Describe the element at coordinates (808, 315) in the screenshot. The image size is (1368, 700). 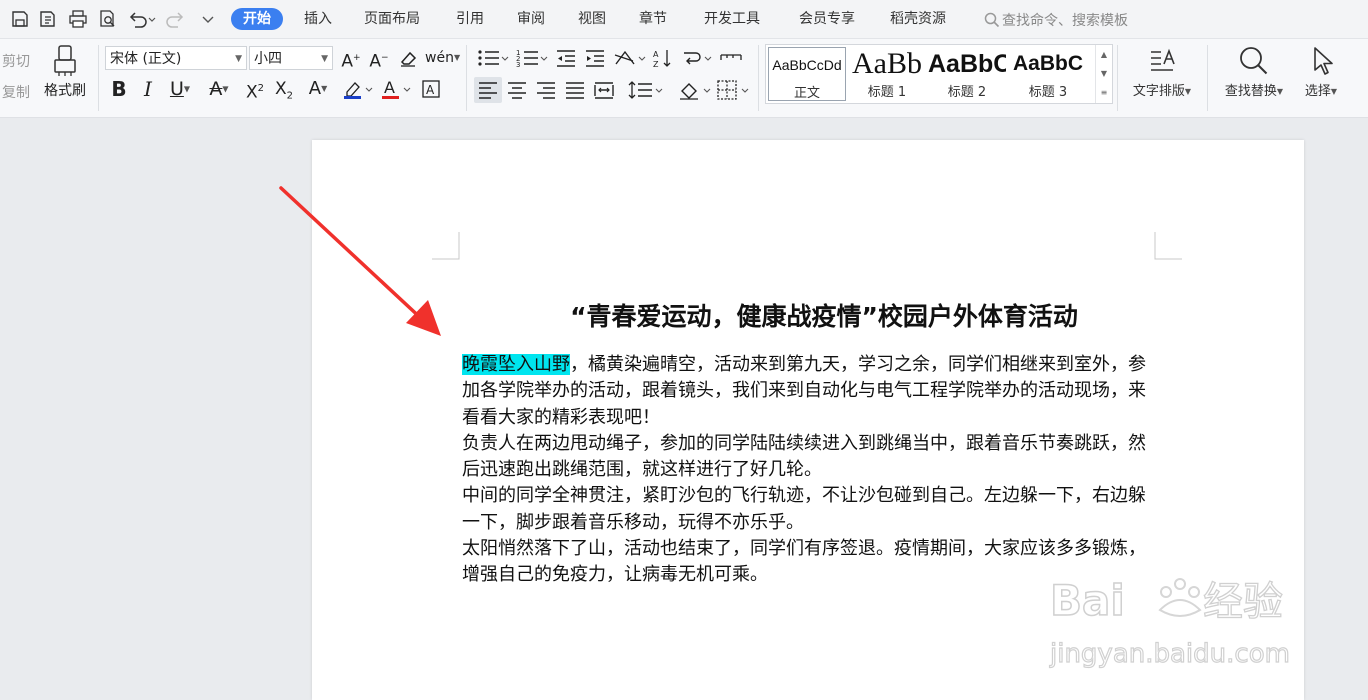
I see `document-title: “青春爱运动，健康战疫情”校园户外体育活动` at that location.